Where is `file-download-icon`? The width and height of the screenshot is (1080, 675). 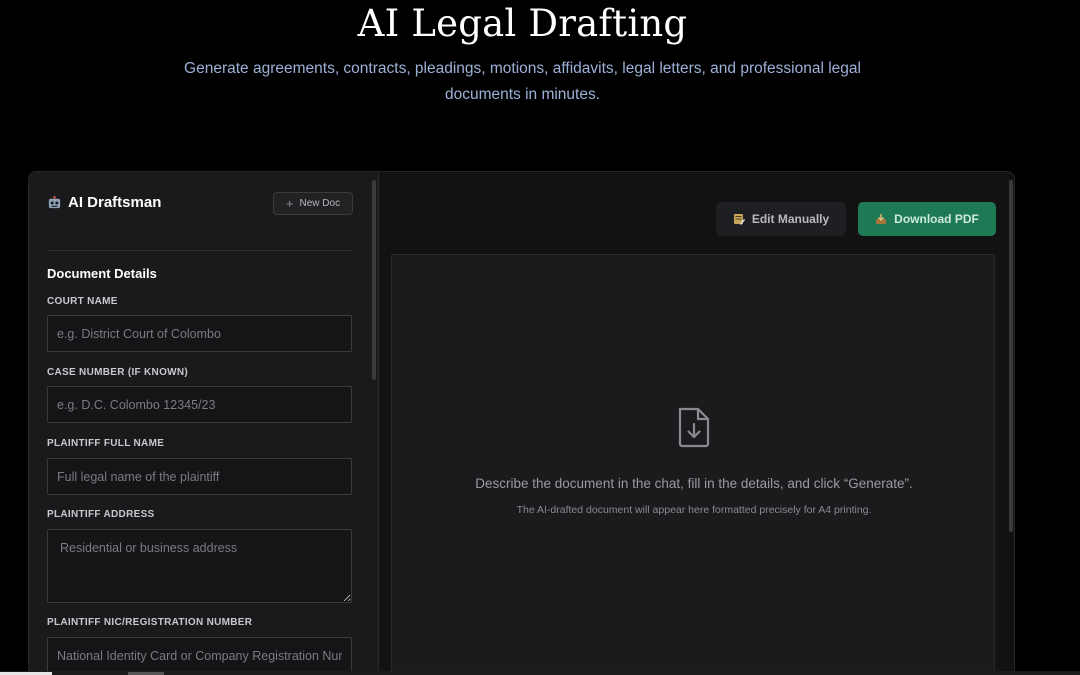
file-download-icon is located at coordinates (694, 427).